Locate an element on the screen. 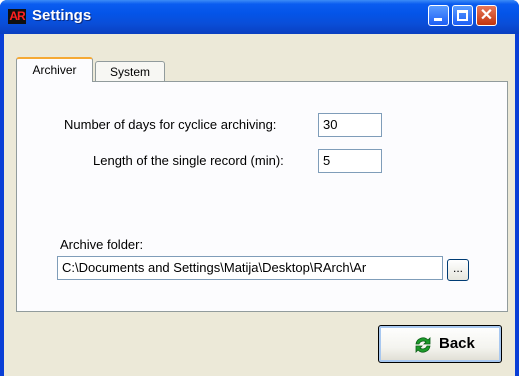 The width and height of the screenshot is (519, 376). close-button: ✕ is located at coordinates (486, 15).